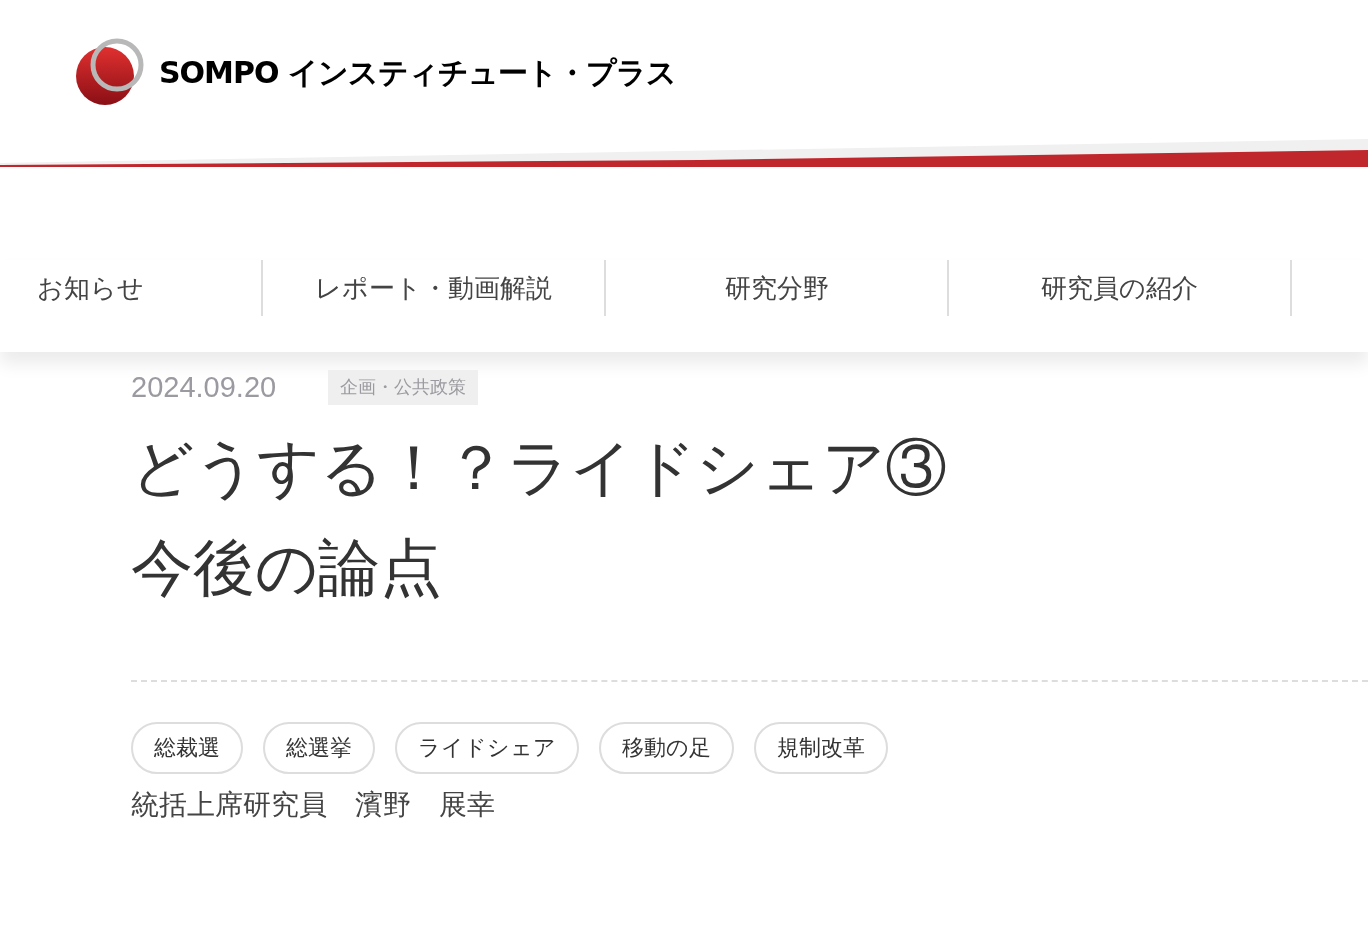 Image resolution: width=1368 pixels, height=929 pixels. I want to click on nav-link: レポート・動画解説, so click(434, 288).